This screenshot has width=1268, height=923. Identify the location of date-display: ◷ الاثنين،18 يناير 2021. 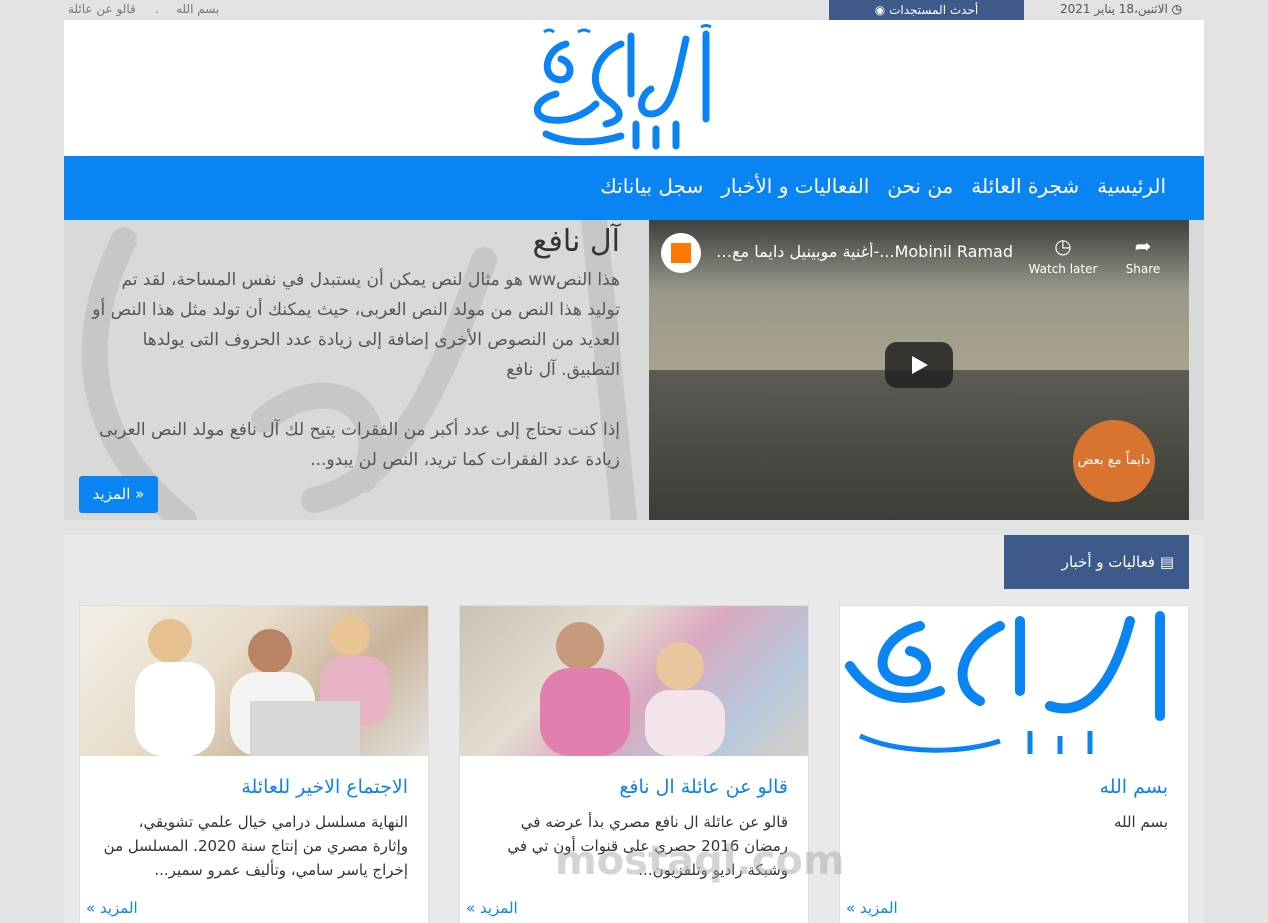
(1122, 9).